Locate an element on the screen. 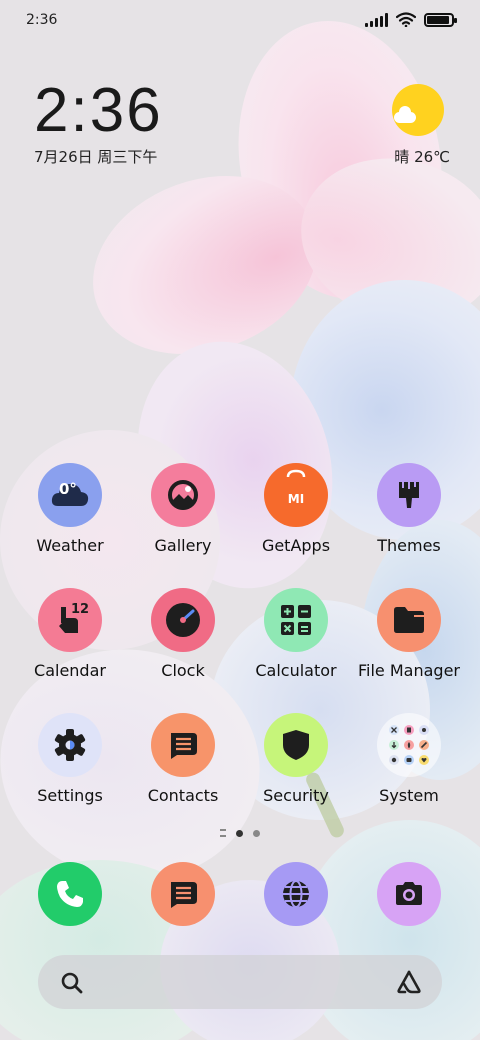  camera-icon is located at coordinates (409, 894).